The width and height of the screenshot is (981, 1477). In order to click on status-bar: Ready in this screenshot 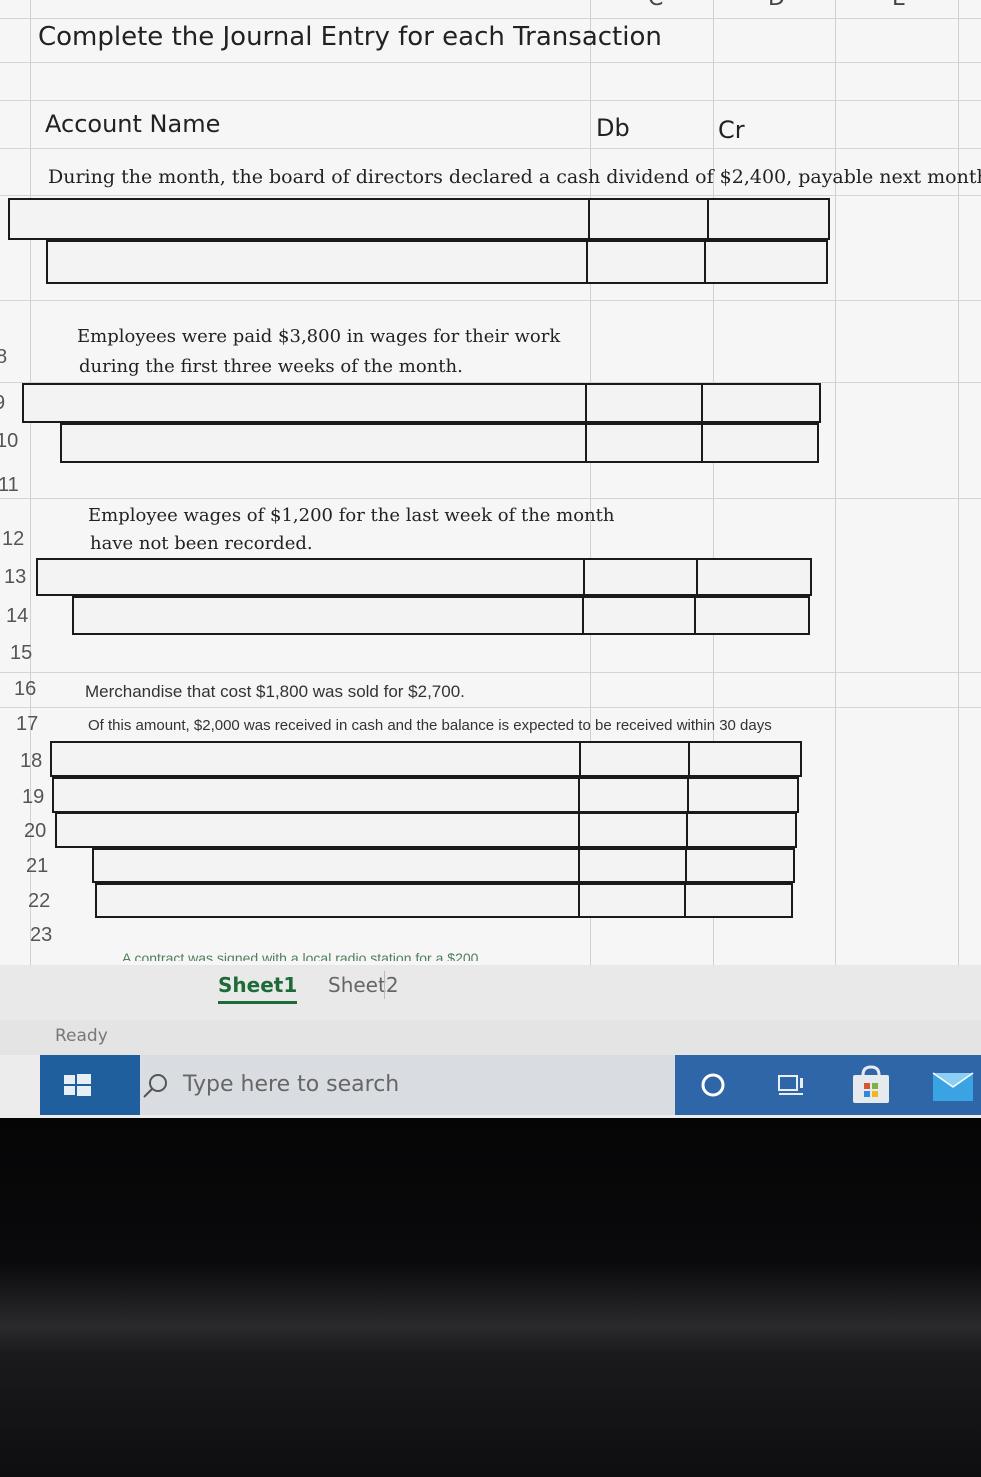, I will do `click(490, 1037)`.